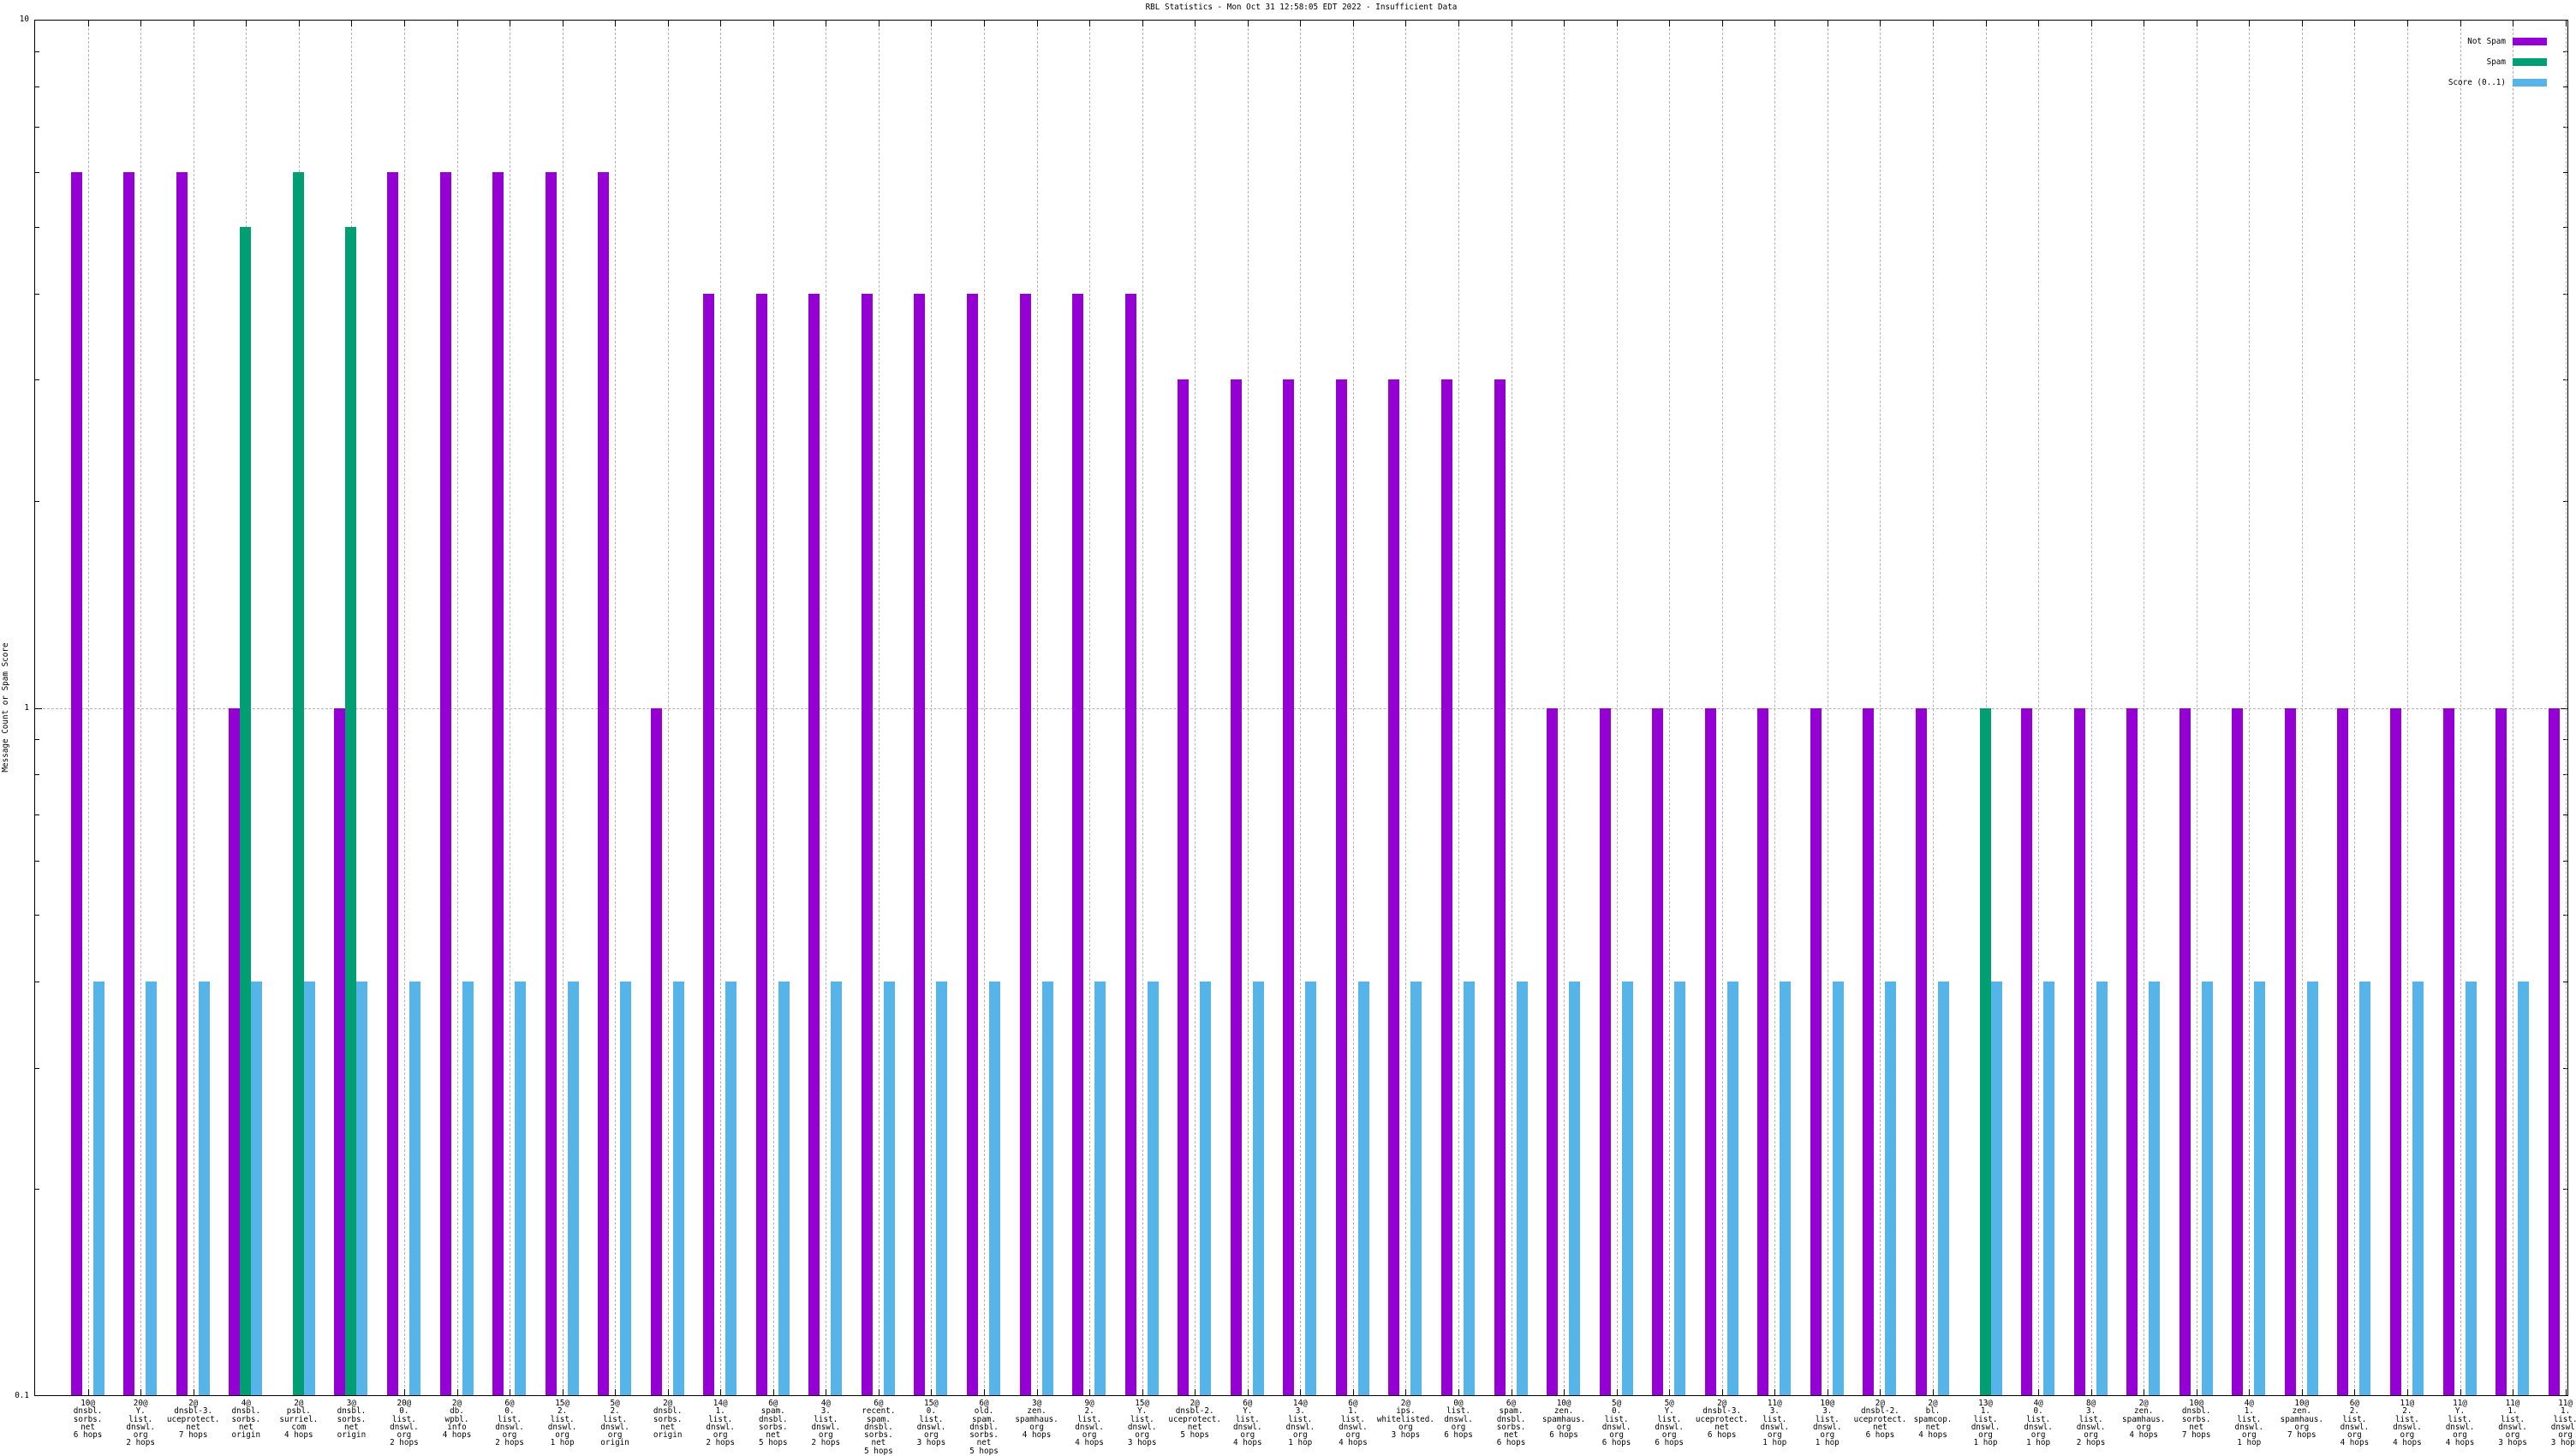 This screenshot has height=1456, width=2576. I want to click on legend-swatch-score, so click(2530, 83).